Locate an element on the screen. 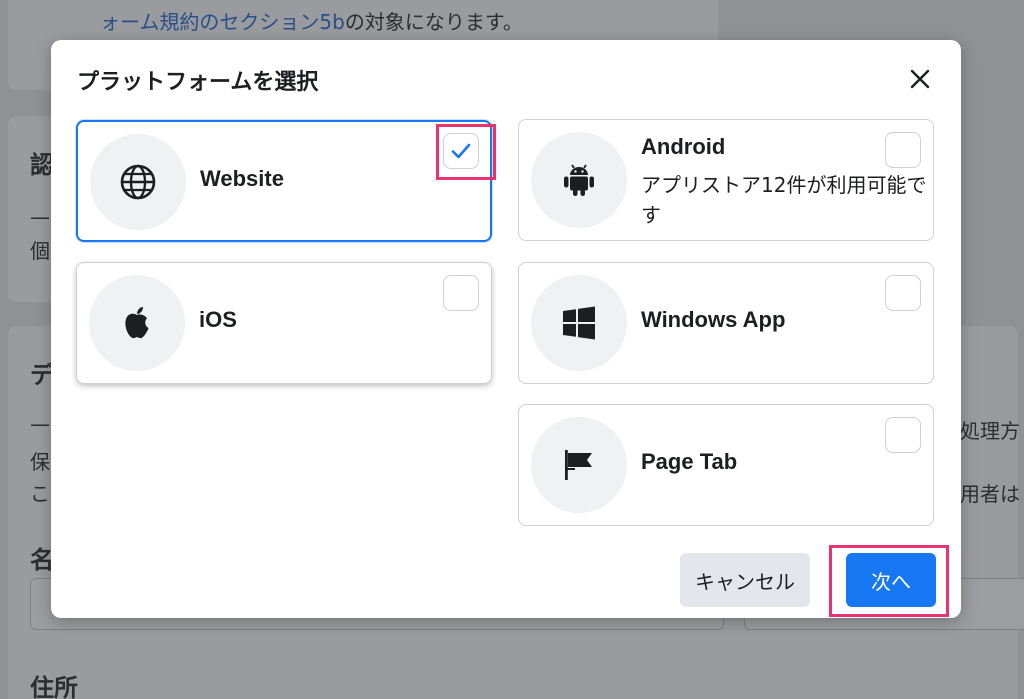 The width and height of the screenshot is (1024, 699). platform-card-android: Android アプリストア12件が利用可能です is located at coordinates (726, 180).